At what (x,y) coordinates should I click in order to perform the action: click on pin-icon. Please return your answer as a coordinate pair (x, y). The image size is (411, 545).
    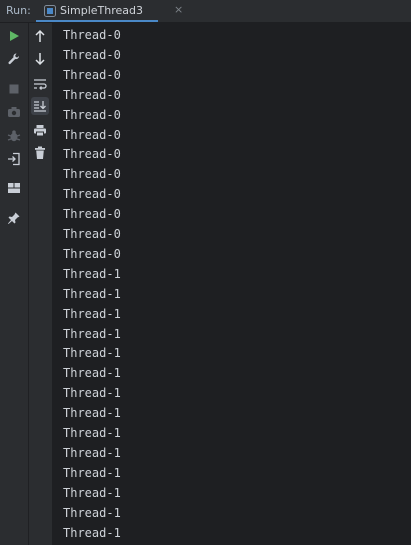
    Looking at the image, I should click on (14, 218).